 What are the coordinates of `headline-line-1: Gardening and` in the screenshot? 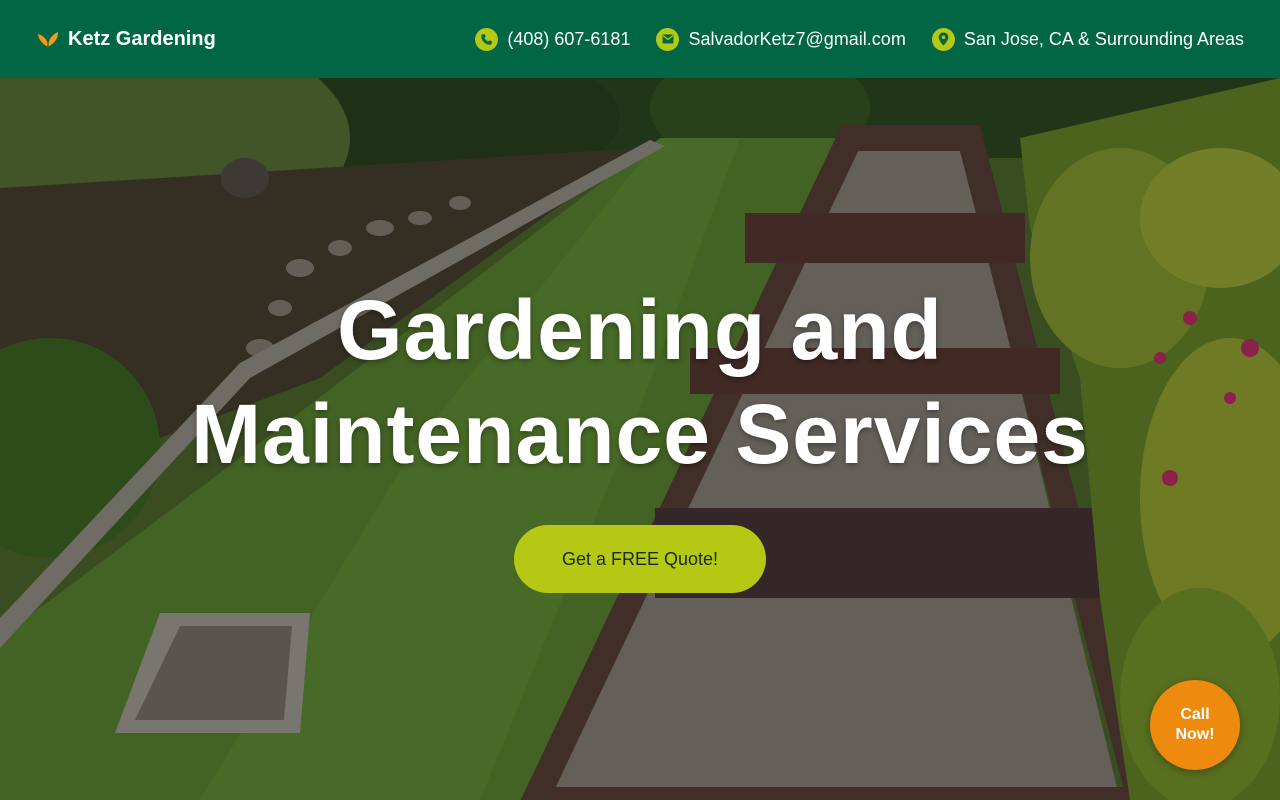 It's located at (640, 330).